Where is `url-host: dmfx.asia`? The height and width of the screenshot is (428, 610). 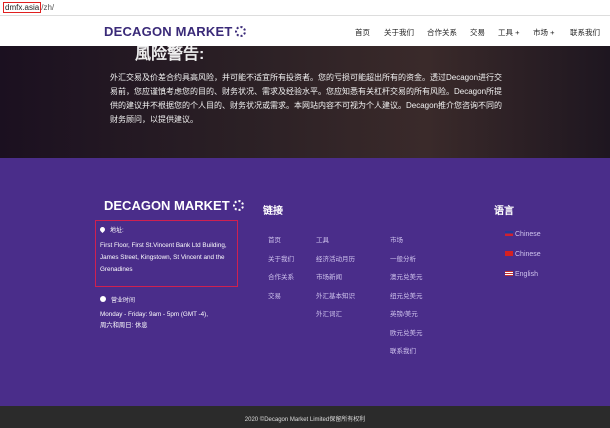 url-host: dmfx.asia is located at coordinates (22, 7).